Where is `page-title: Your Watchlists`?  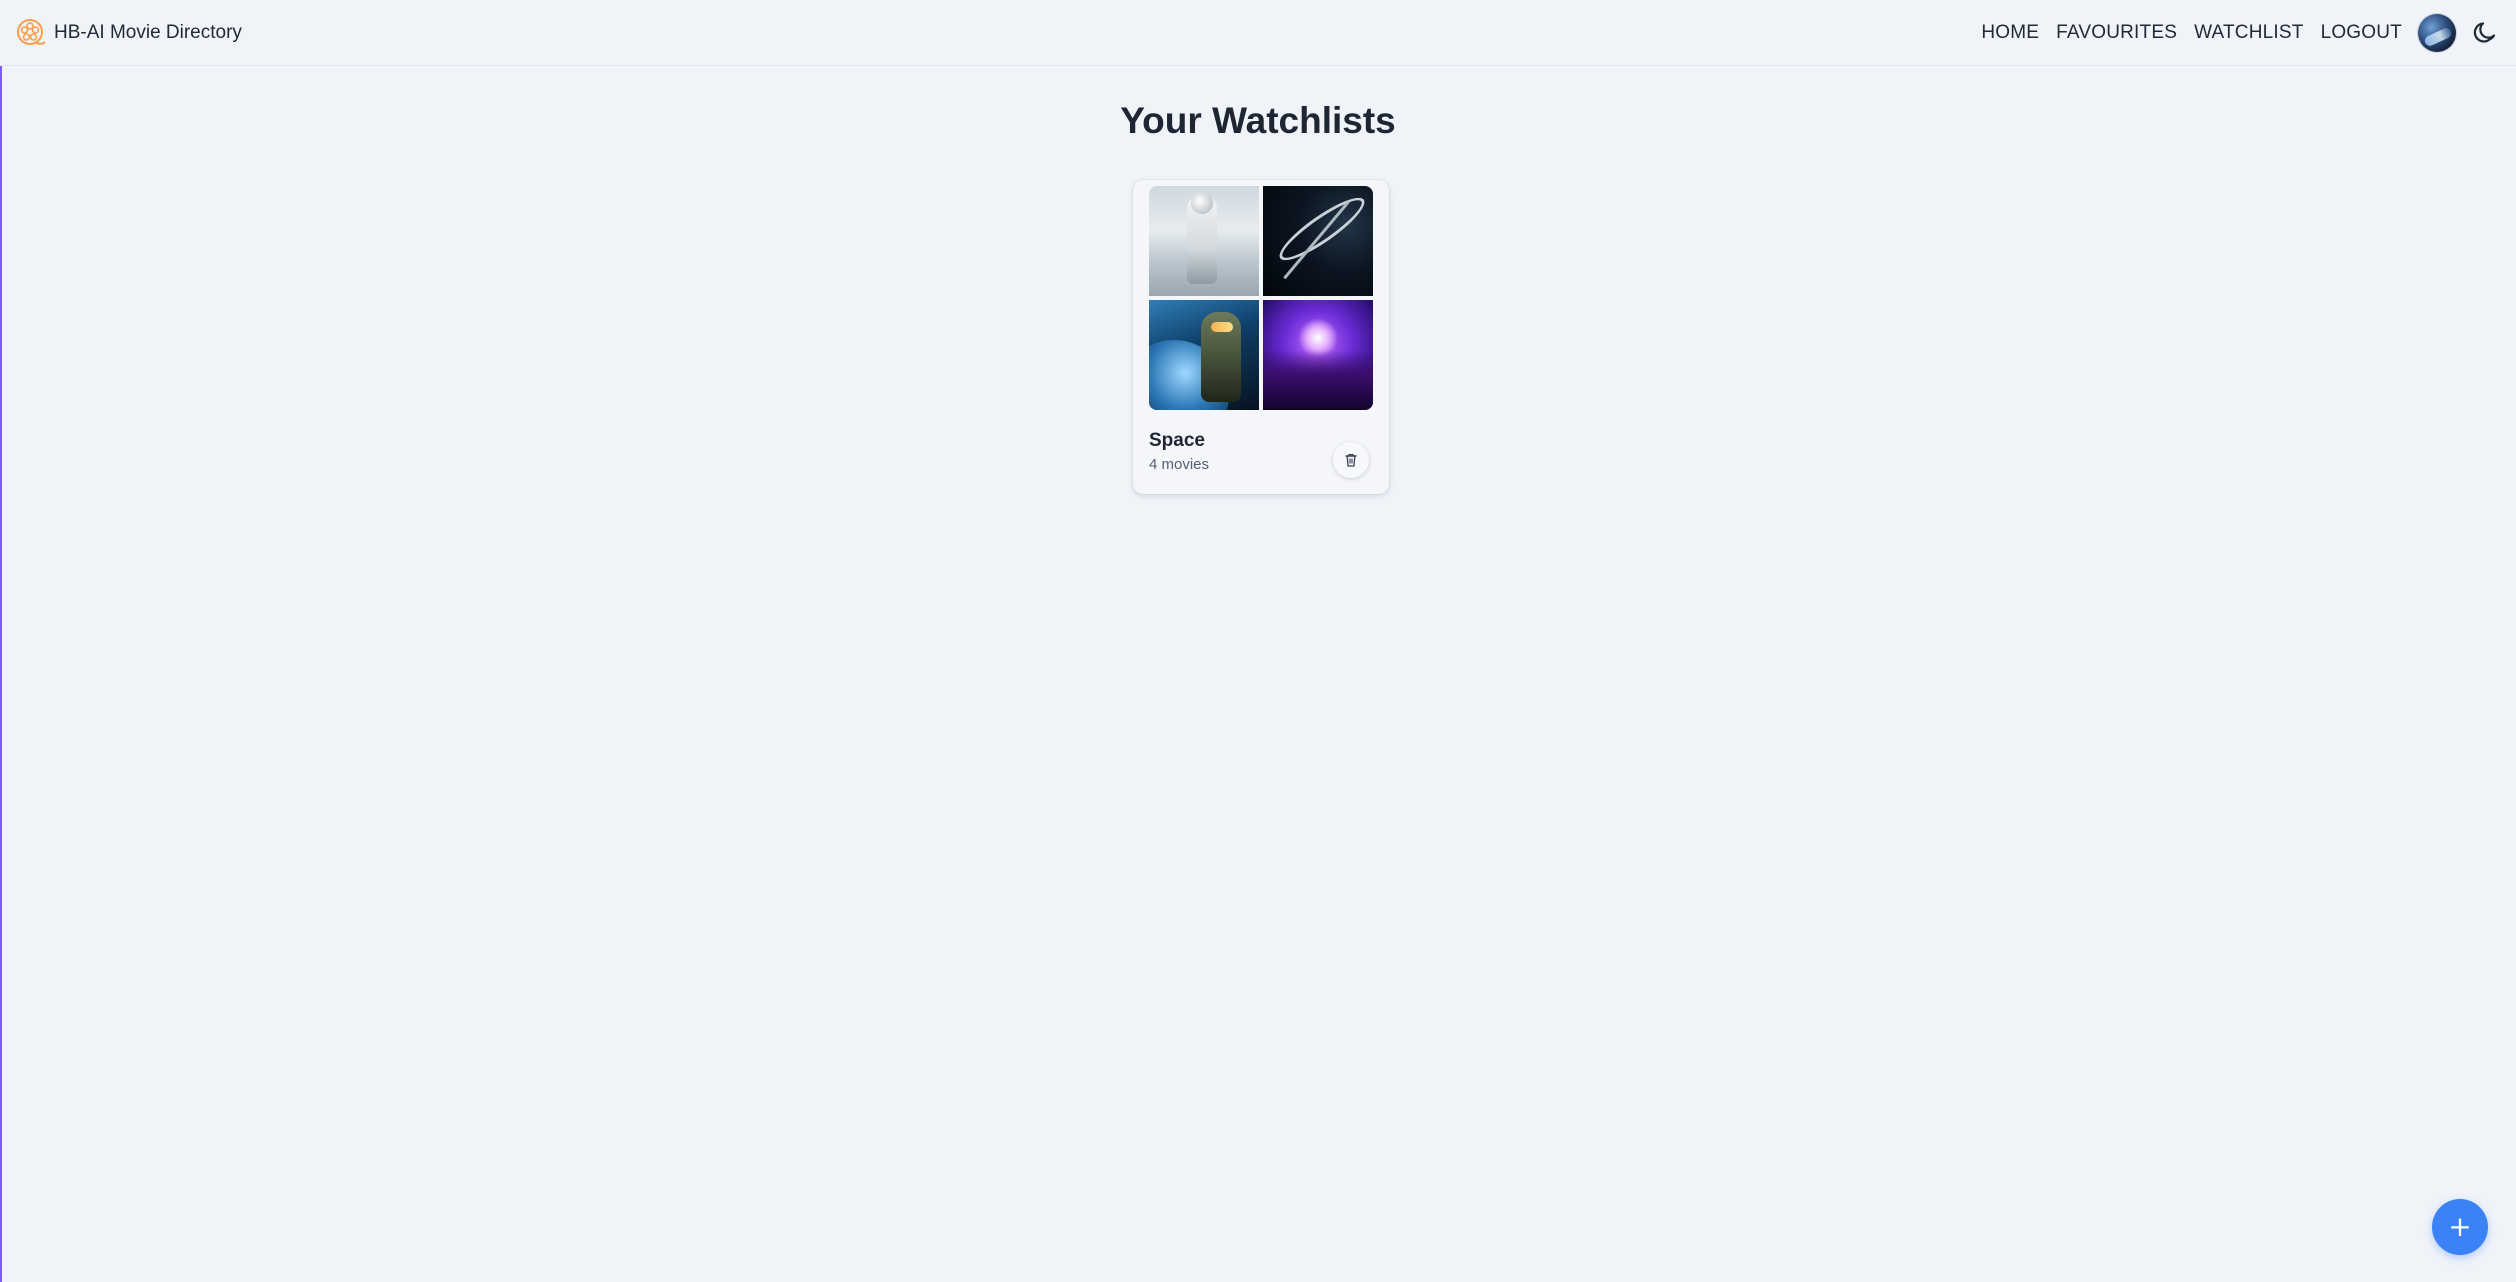
page-title: Your Watchlists is located at coordinates (1258, 120).